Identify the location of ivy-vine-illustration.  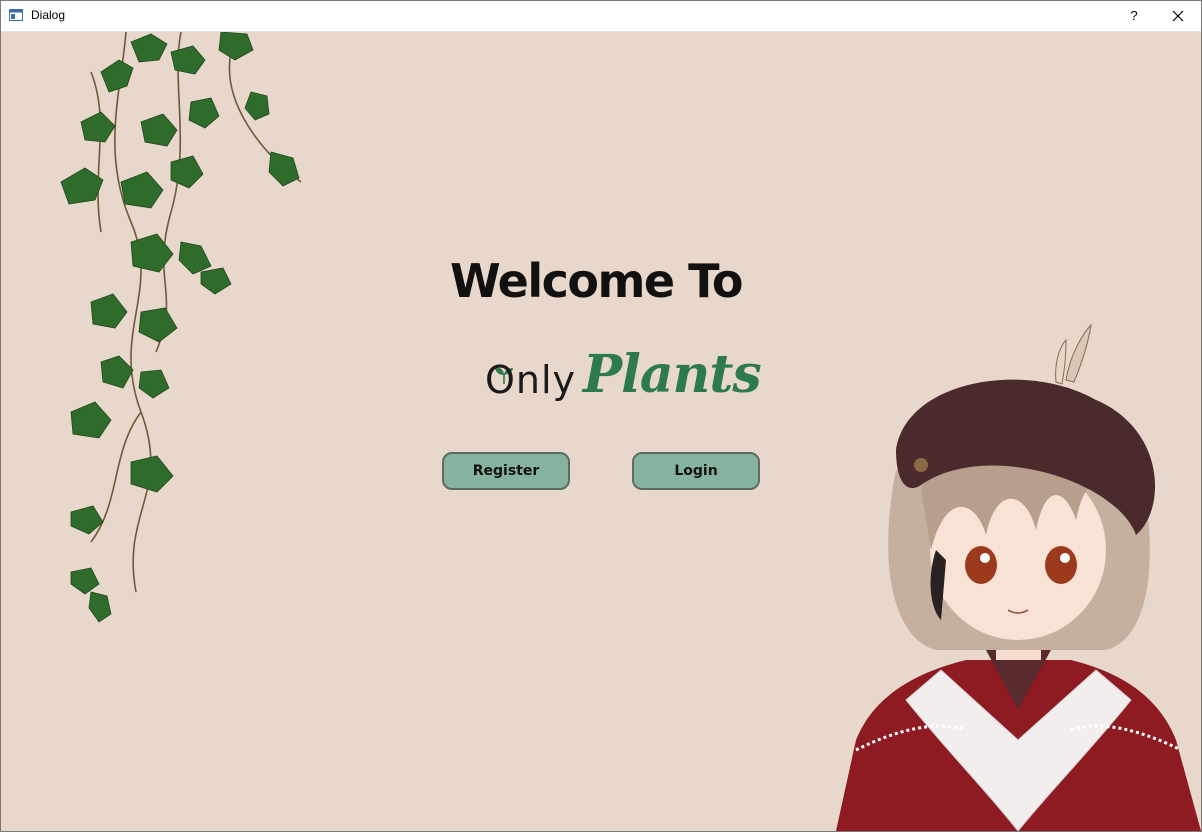
(181, 327).